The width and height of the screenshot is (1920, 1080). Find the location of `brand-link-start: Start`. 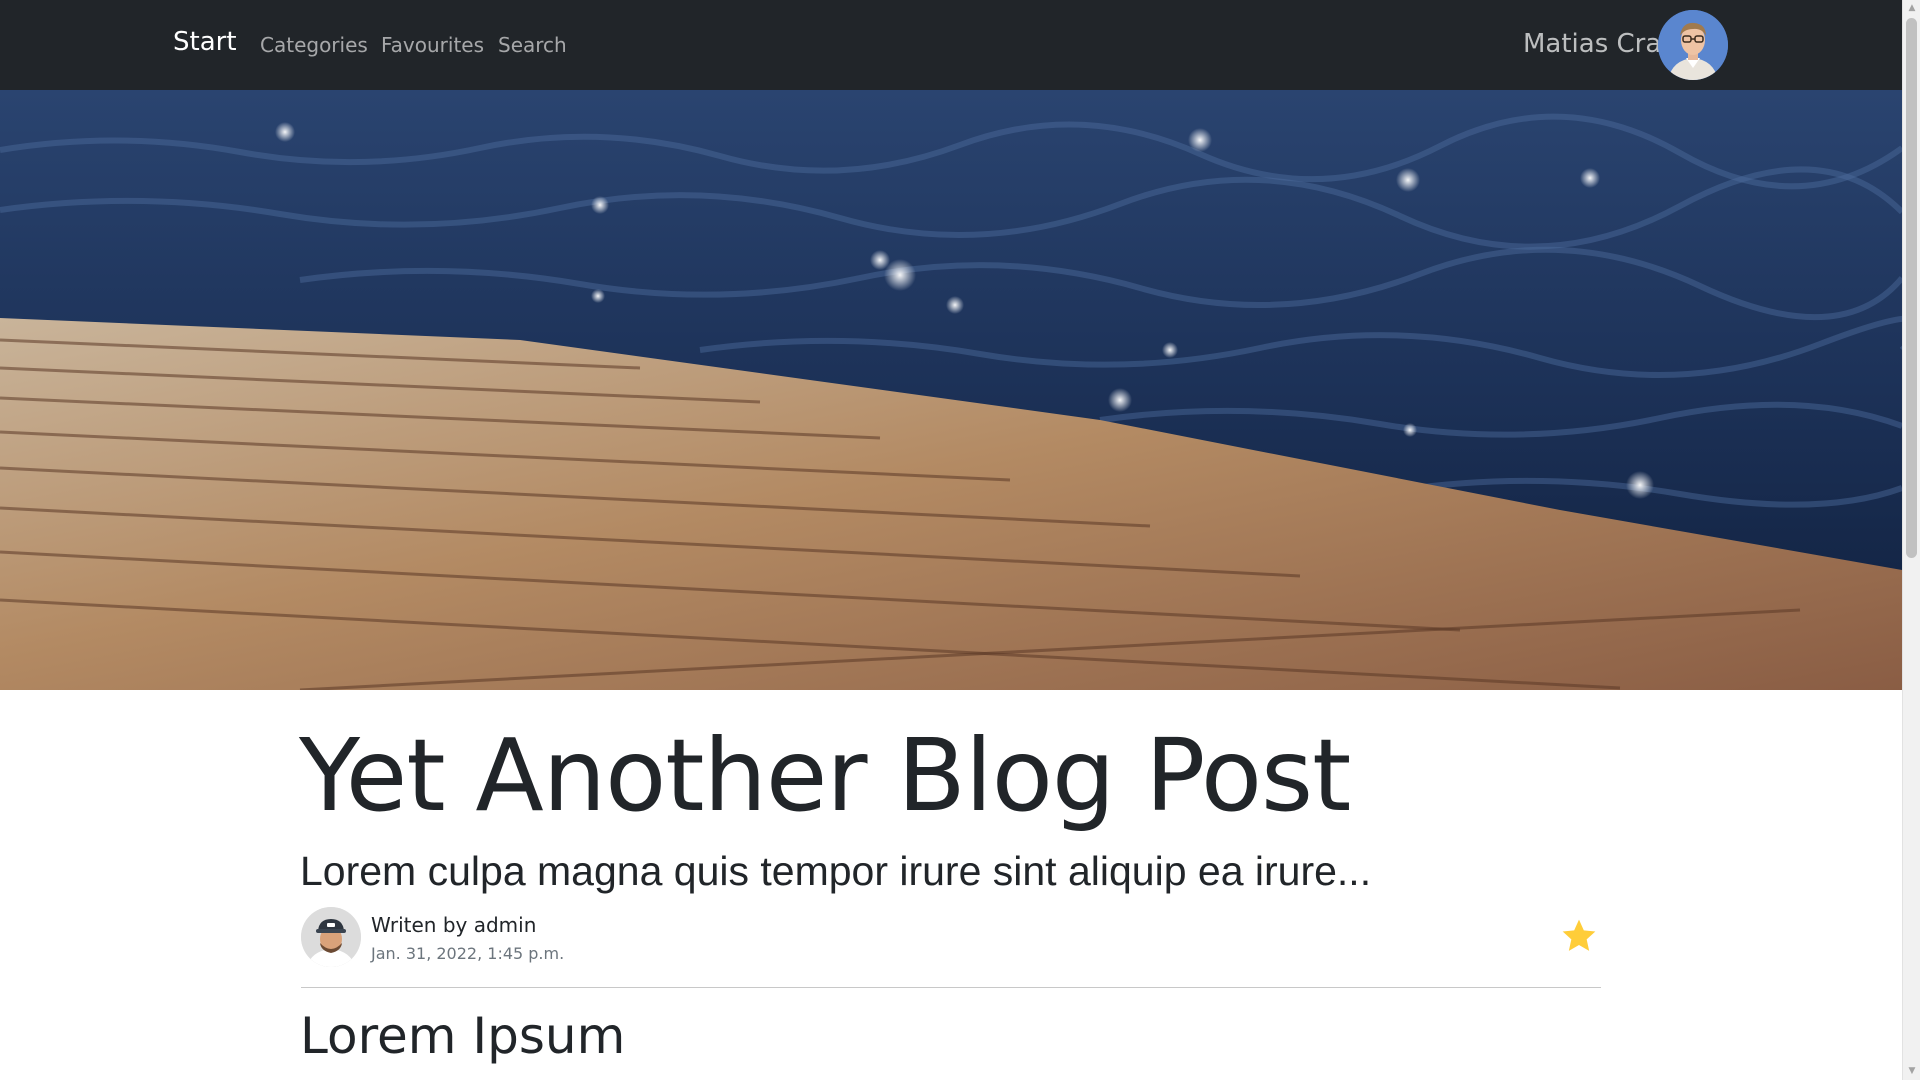

brand-link-start: Start is located at coordinates (205, 42).